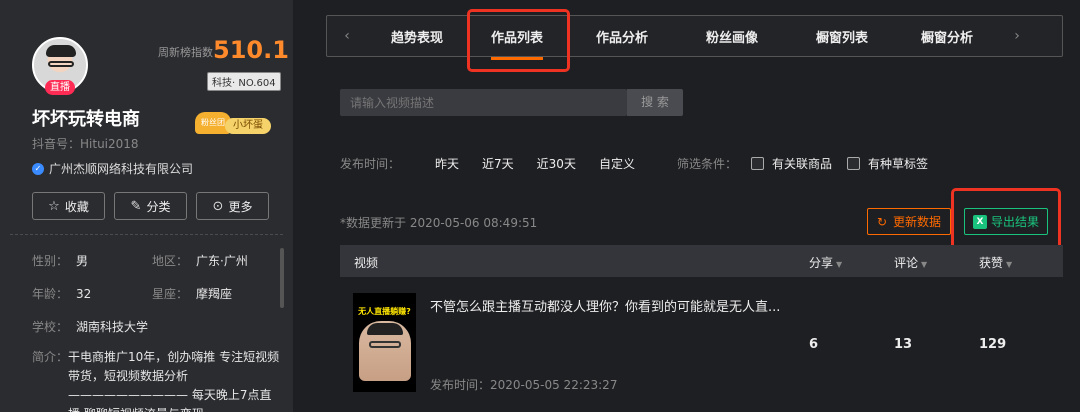 The image size is (1080, 412). Describe the element at coordinates (887, 163) in the screenshot. I see `has-tags-checkbox: 有种草标签` at that location.